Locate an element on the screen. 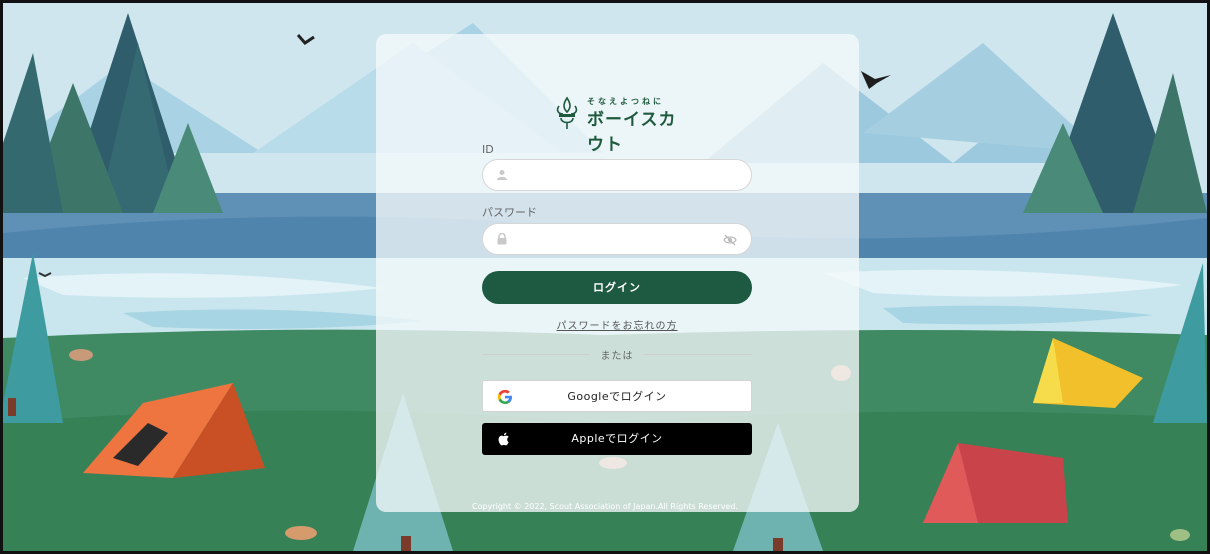 Image resolution: width=1210 pixels, height=554 pixels. eye-off-icon is located at coordinates (730, 240).